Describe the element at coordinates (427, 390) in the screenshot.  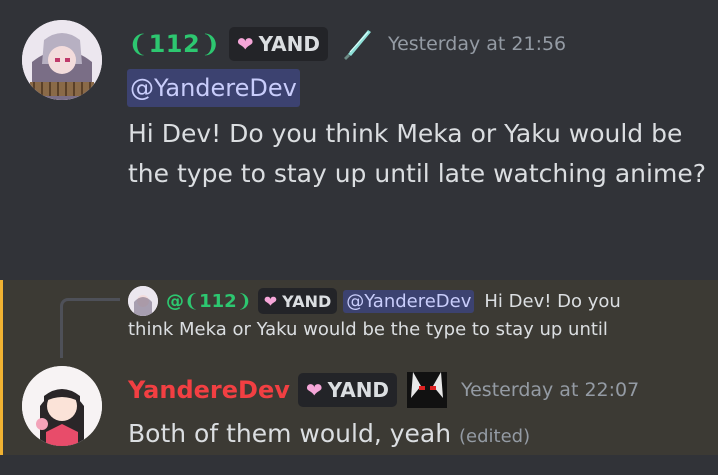
I see `anime-emote-icon` at that location.